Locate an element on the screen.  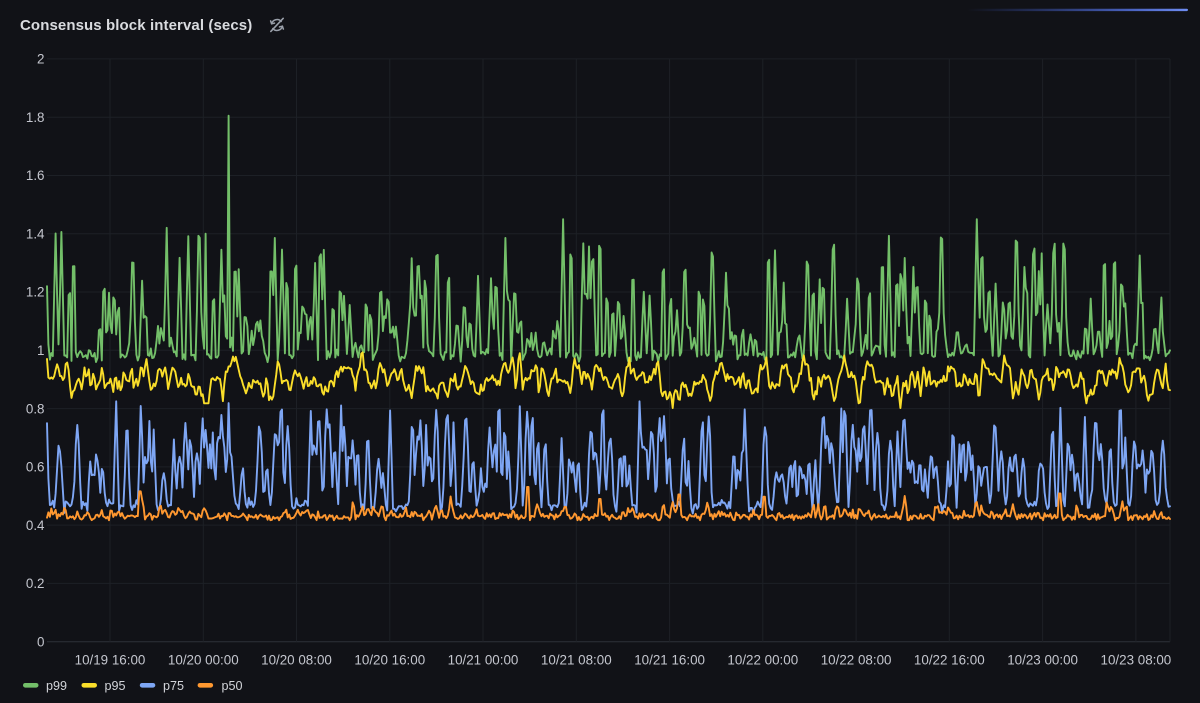
svg-text: 0.4 is located at coordinates (35, 525).